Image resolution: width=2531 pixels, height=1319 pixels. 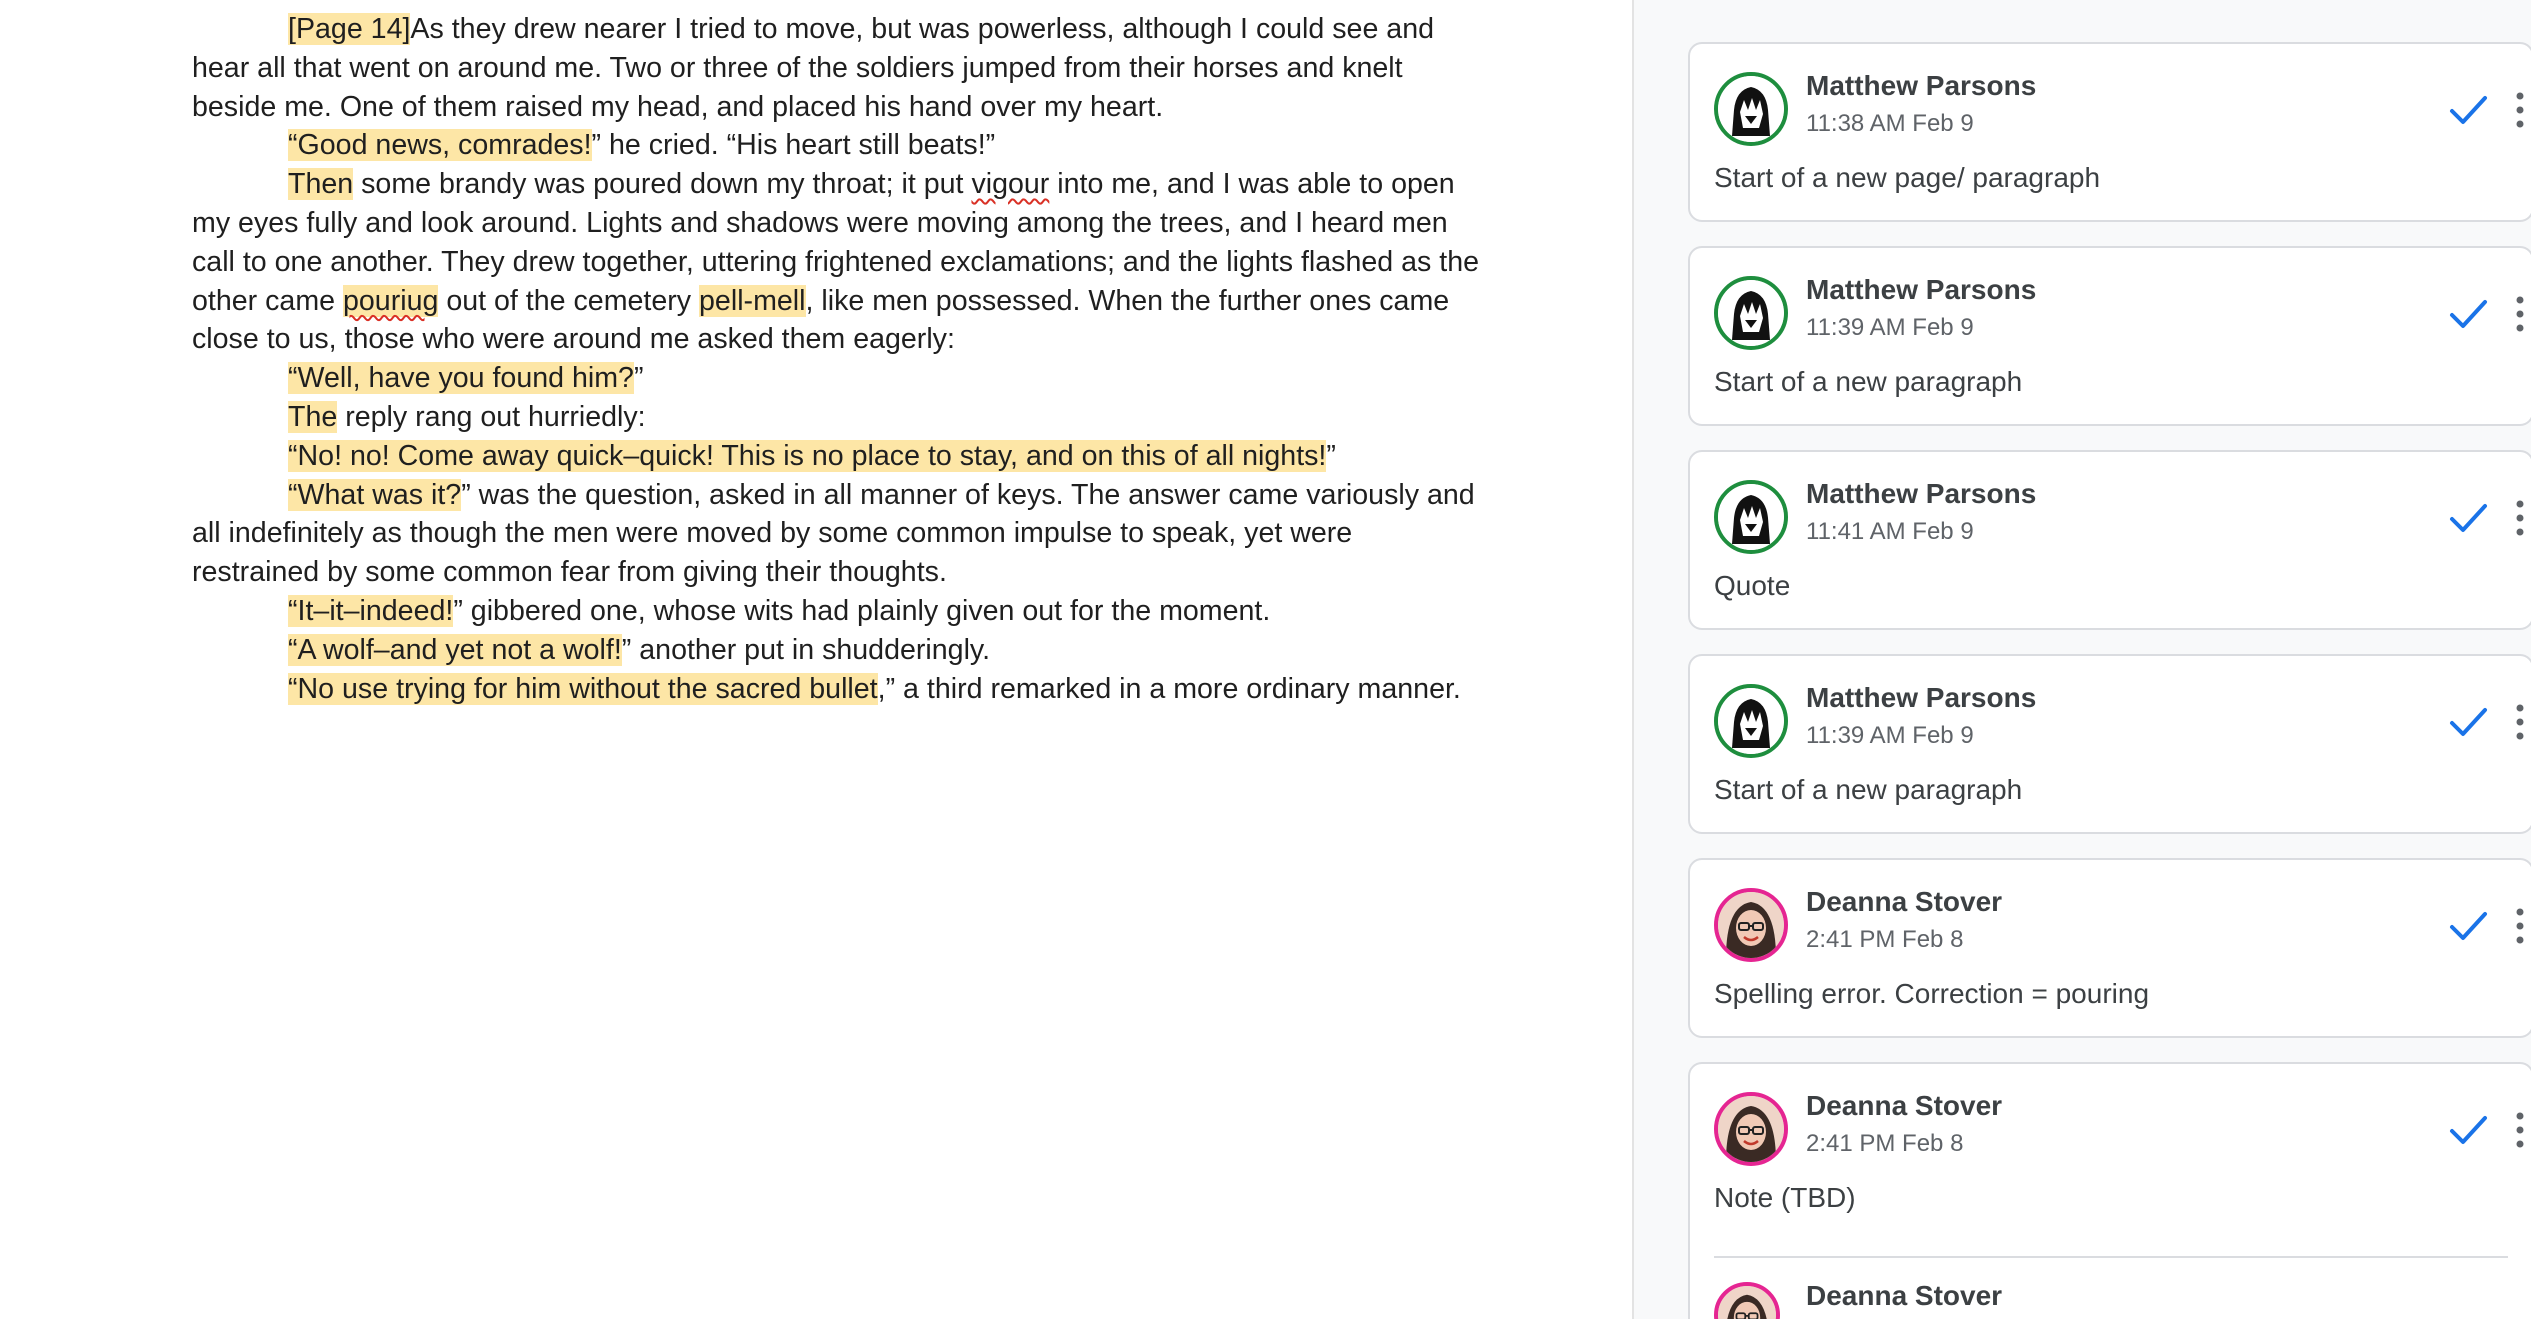 I want to click on commented-text: The, so click(x=313, y=416).